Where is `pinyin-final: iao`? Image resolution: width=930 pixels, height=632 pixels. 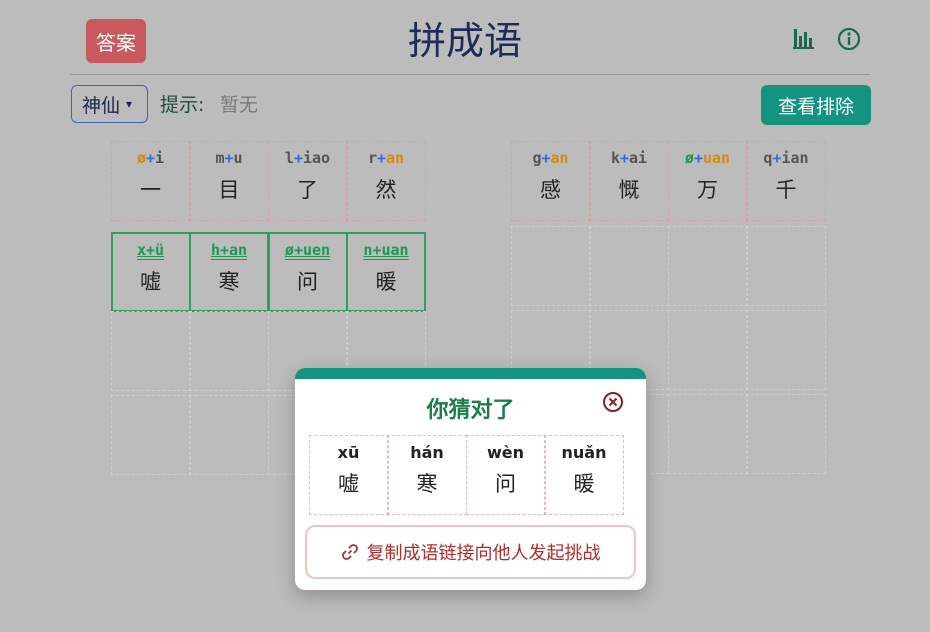
pinyin-final: iao is located at coordinates (316, 158).